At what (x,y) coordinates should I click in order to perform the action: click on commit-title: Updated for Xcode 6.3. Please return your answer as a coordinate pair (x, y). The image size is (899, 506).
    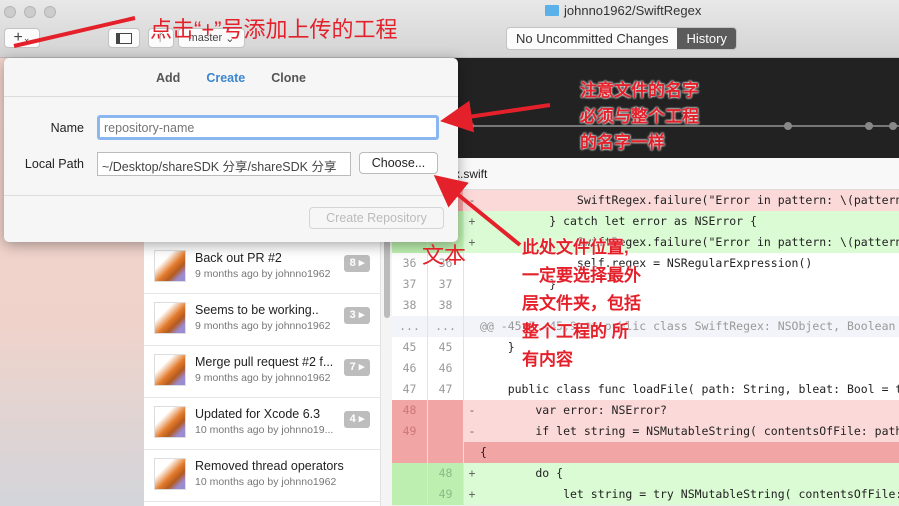
    Looking at the image, I should click on (258, 414).